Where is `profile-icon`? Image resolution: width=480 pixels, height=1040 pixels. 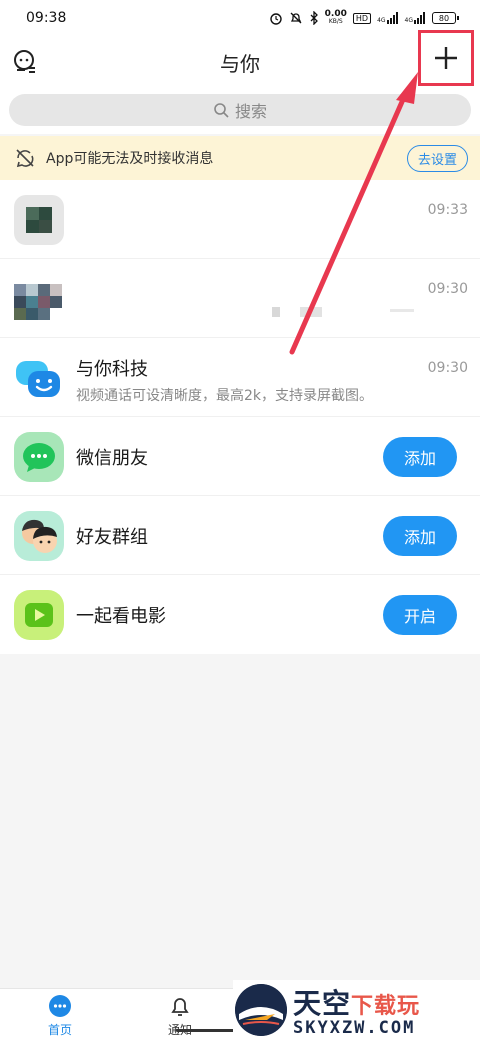
profile-icon is located at coordinates (26, 62).